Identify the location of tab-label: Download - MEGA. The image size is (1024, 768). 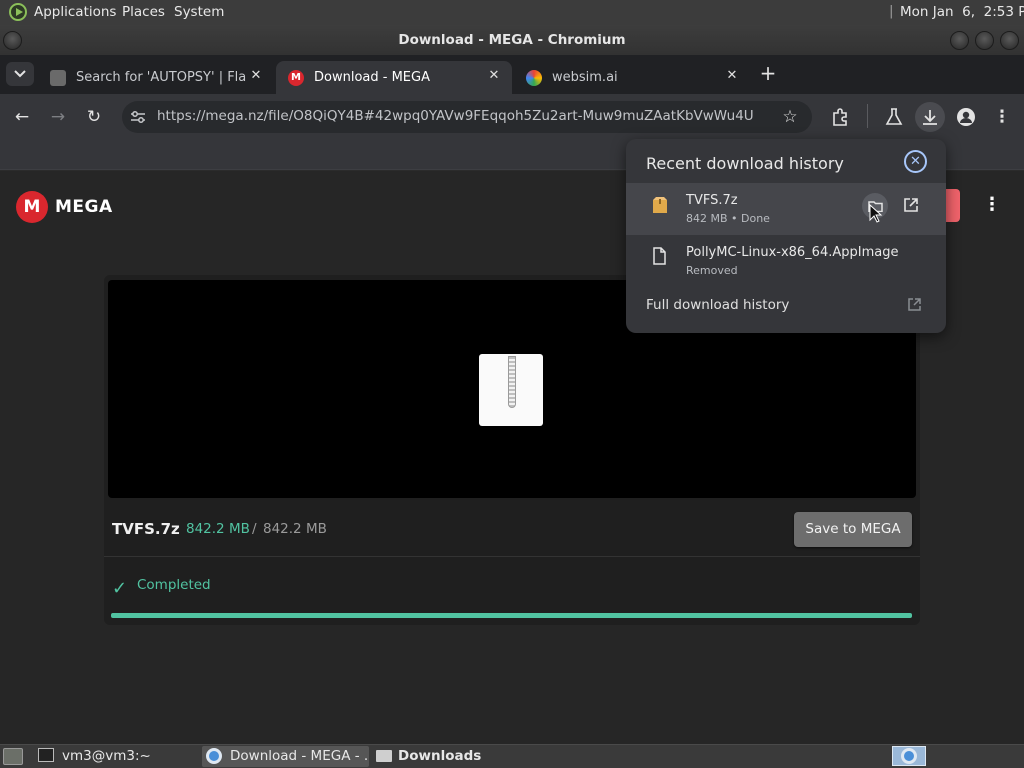
(372, 77).